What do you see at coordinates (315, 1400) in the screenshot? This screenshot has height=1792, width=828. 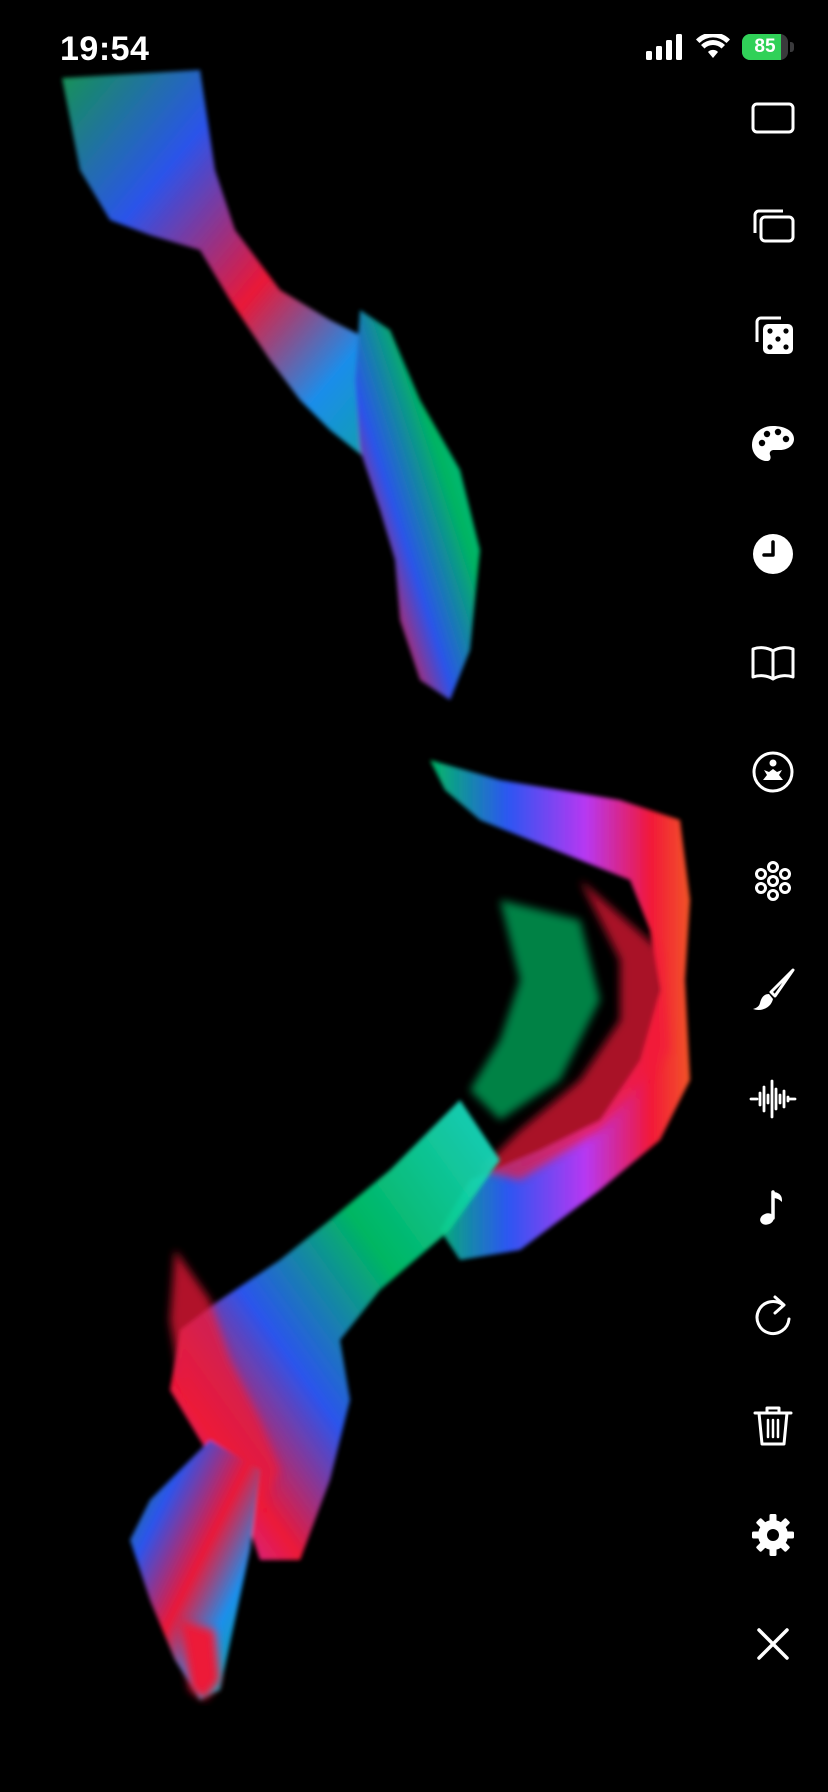 I see `stroke-lower` at bounding box center [315, 1400].